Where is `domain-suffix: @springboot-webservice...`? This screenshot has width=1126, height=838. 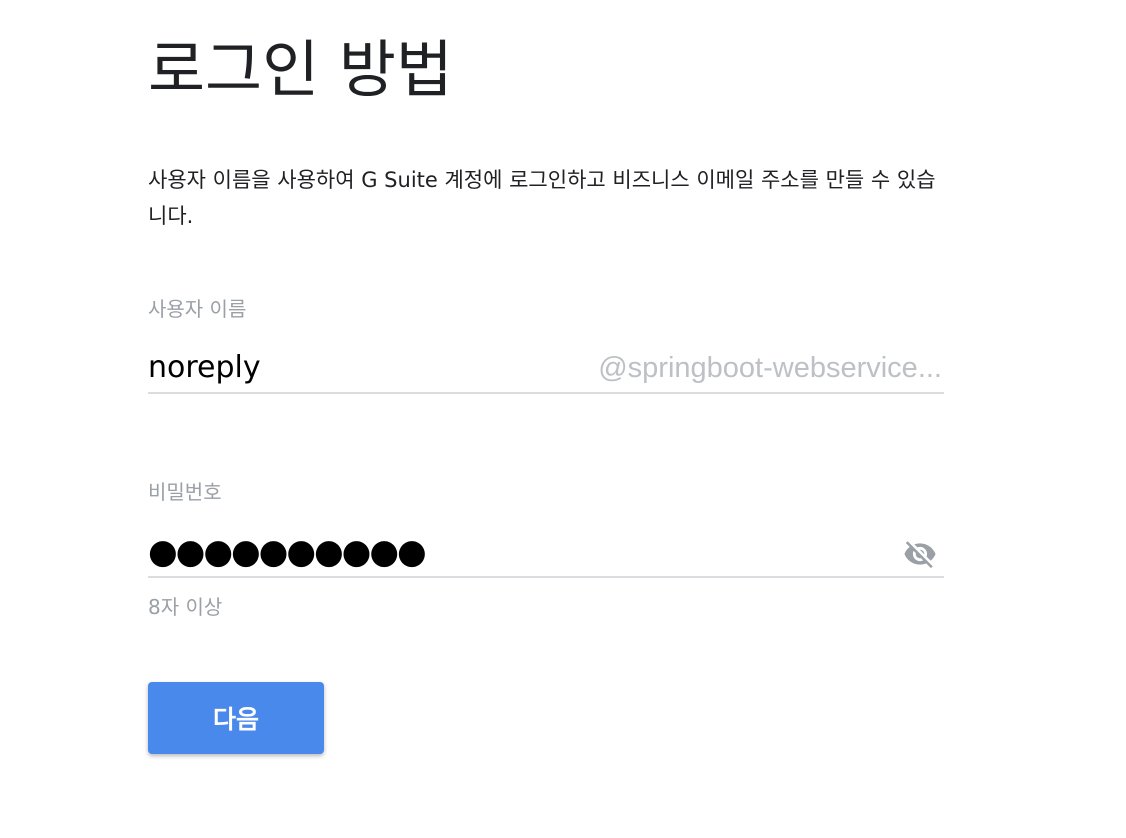 domain-suffix: @springboot-webservice... is located at coordinates (770, 368).